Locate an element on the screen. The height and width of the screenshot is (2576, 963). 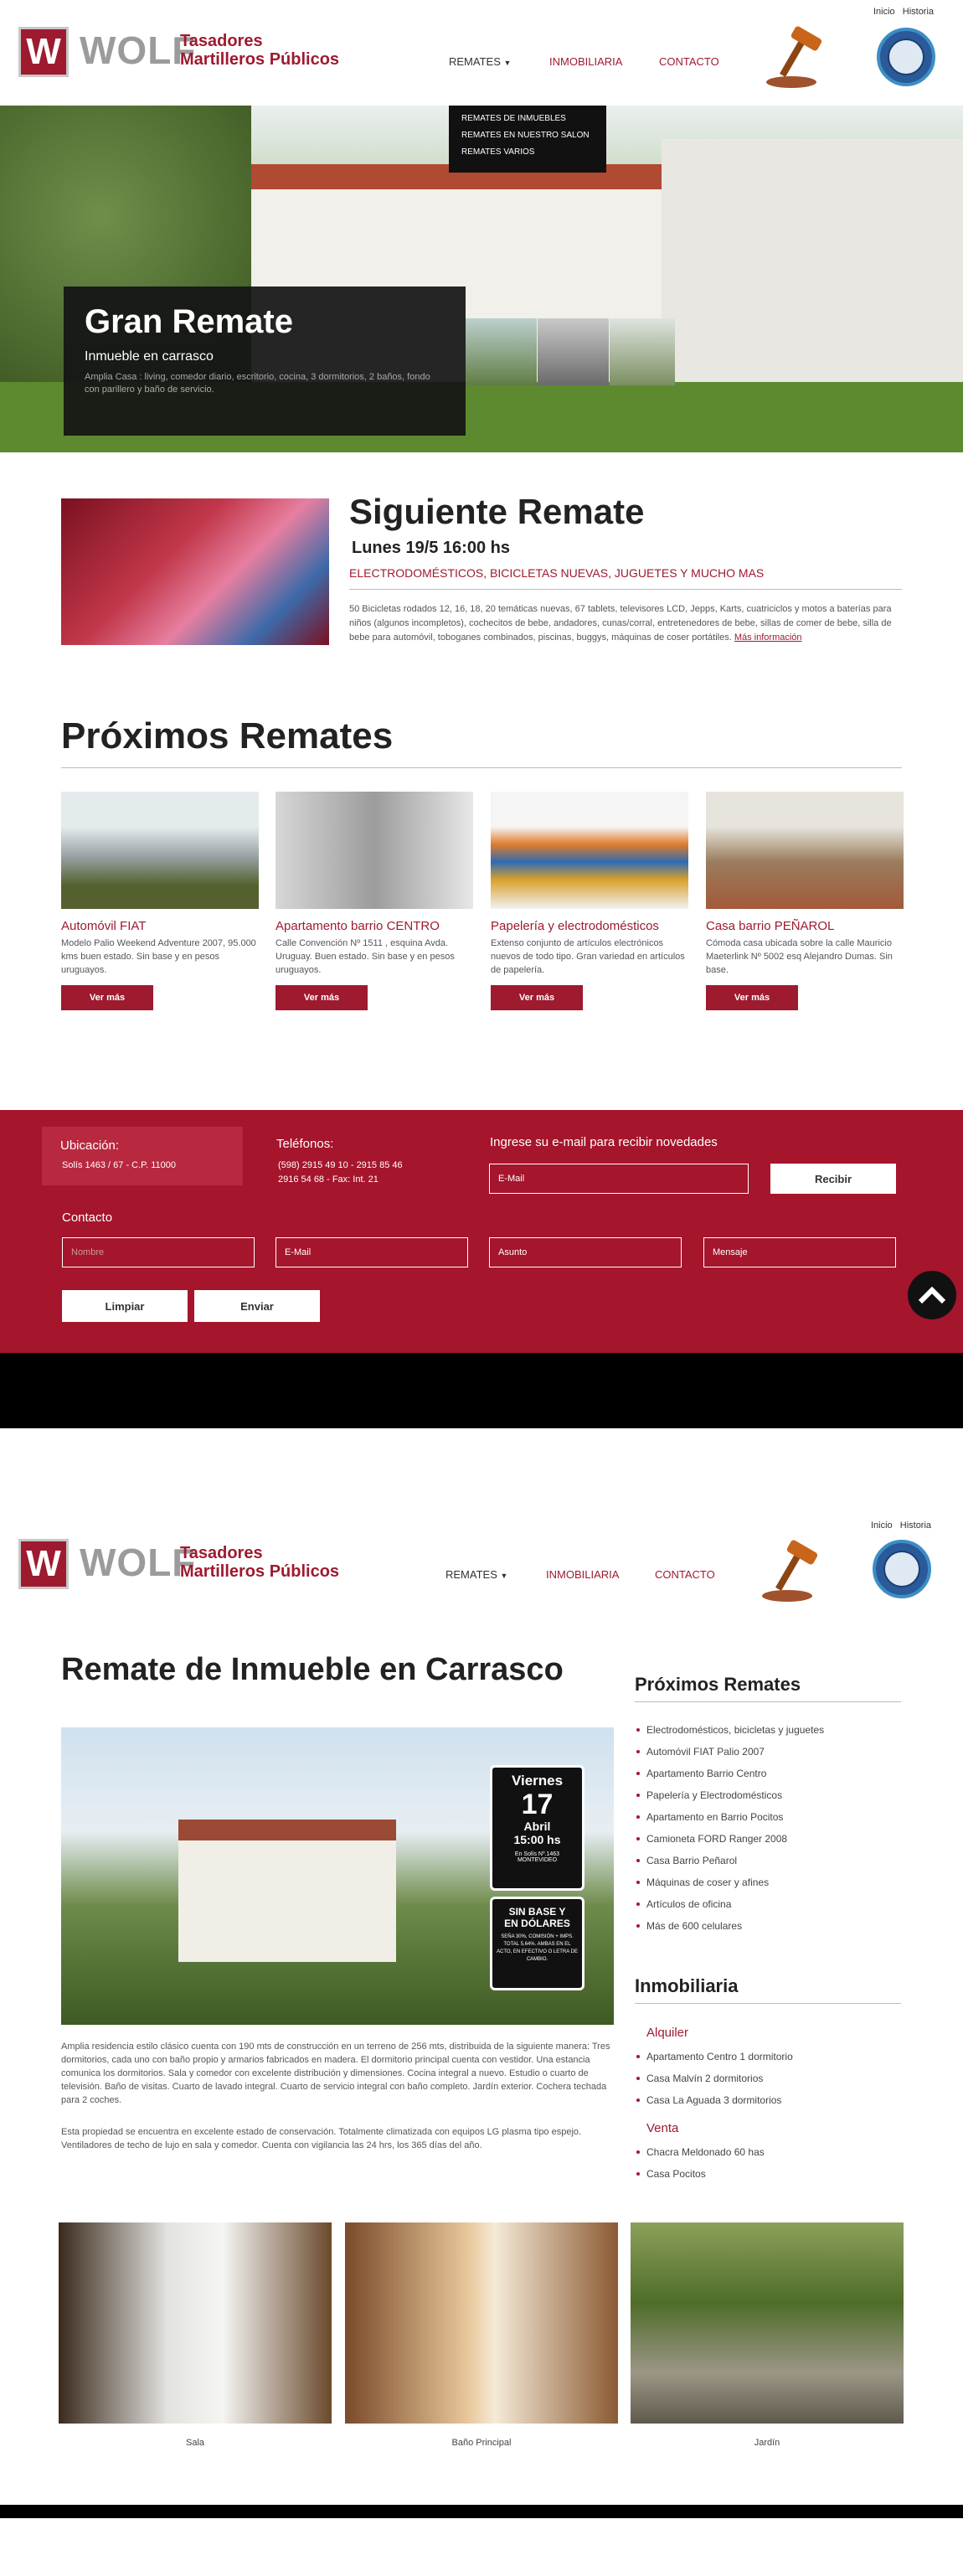
dropdown-item: REMATES EN NUESTRO SALON is located at coordinates (527, 135).